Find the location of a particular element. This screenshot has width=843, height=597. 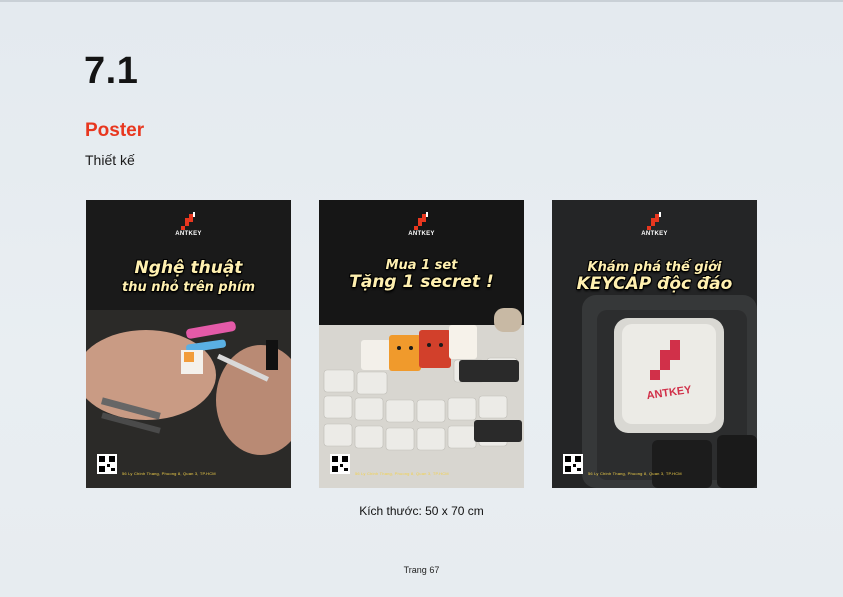

top-border is located at coordinates (421, 1).